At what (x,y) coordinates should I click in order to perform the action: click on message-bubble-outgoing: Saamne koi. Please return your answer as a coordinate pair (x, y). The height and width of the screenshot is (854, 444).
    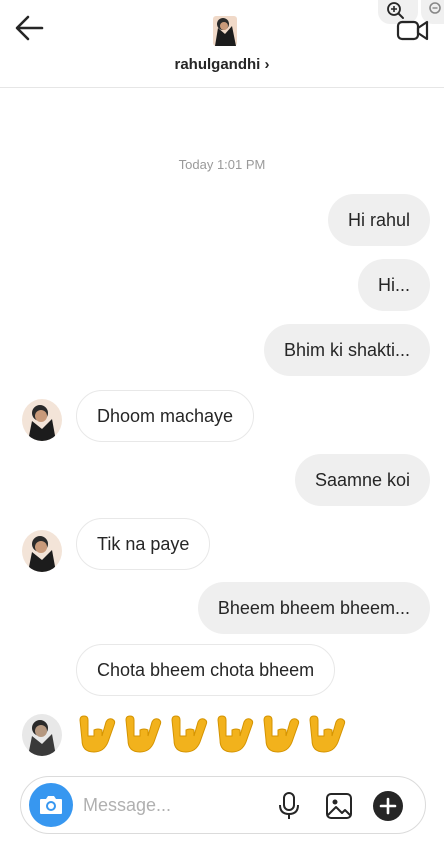
    Looking at the image, I should click on (362, 480).